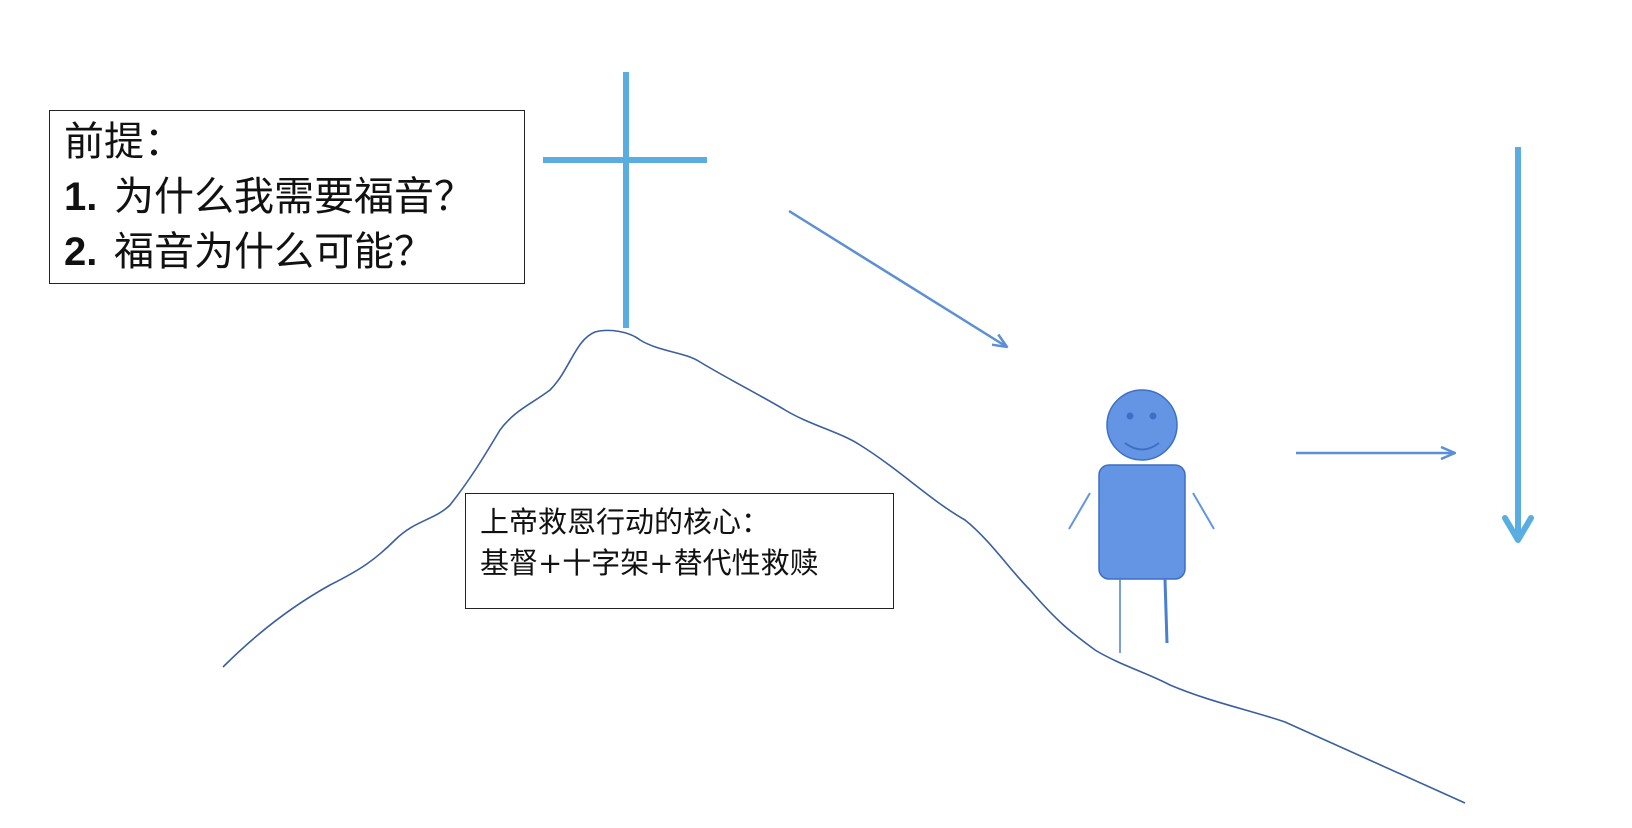 The height and width of the screenshot is (828, 1632). What do you see at coordinates (124, 142) in the screenshot?
I see `premise-title: 前提：` at bounding box center [124, 142].